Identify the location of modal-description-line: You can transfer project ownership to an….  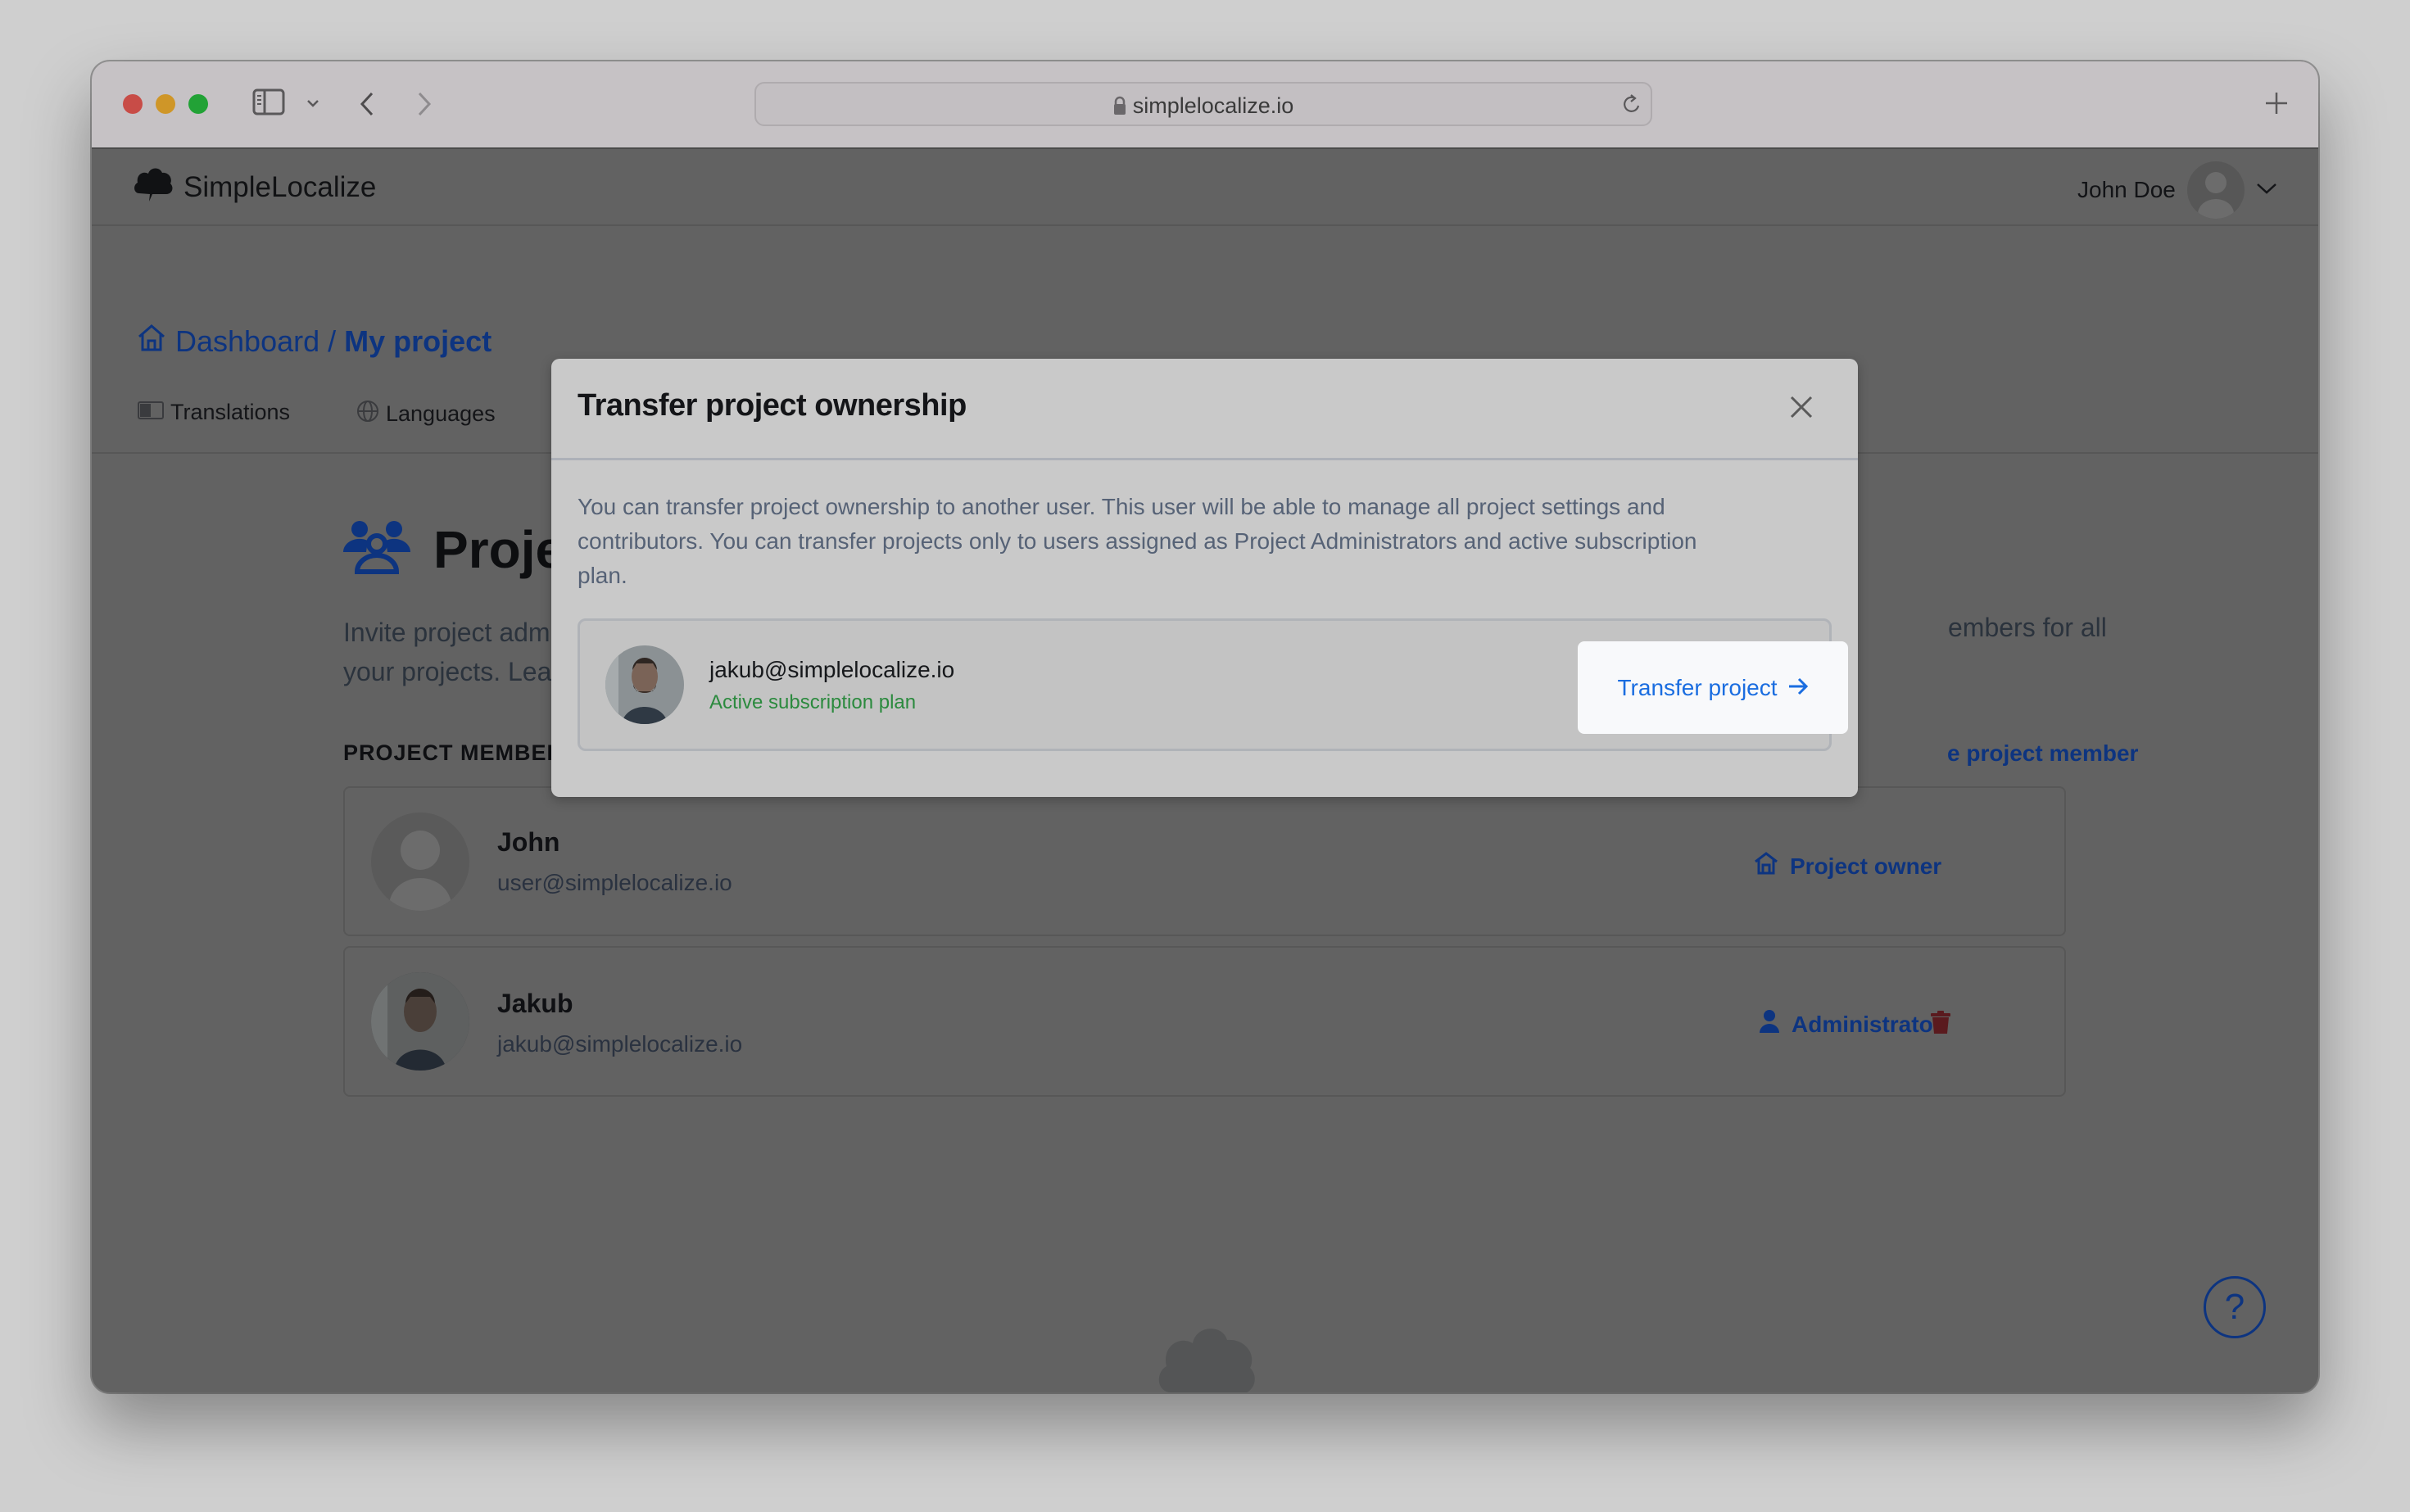
(1122, 506).